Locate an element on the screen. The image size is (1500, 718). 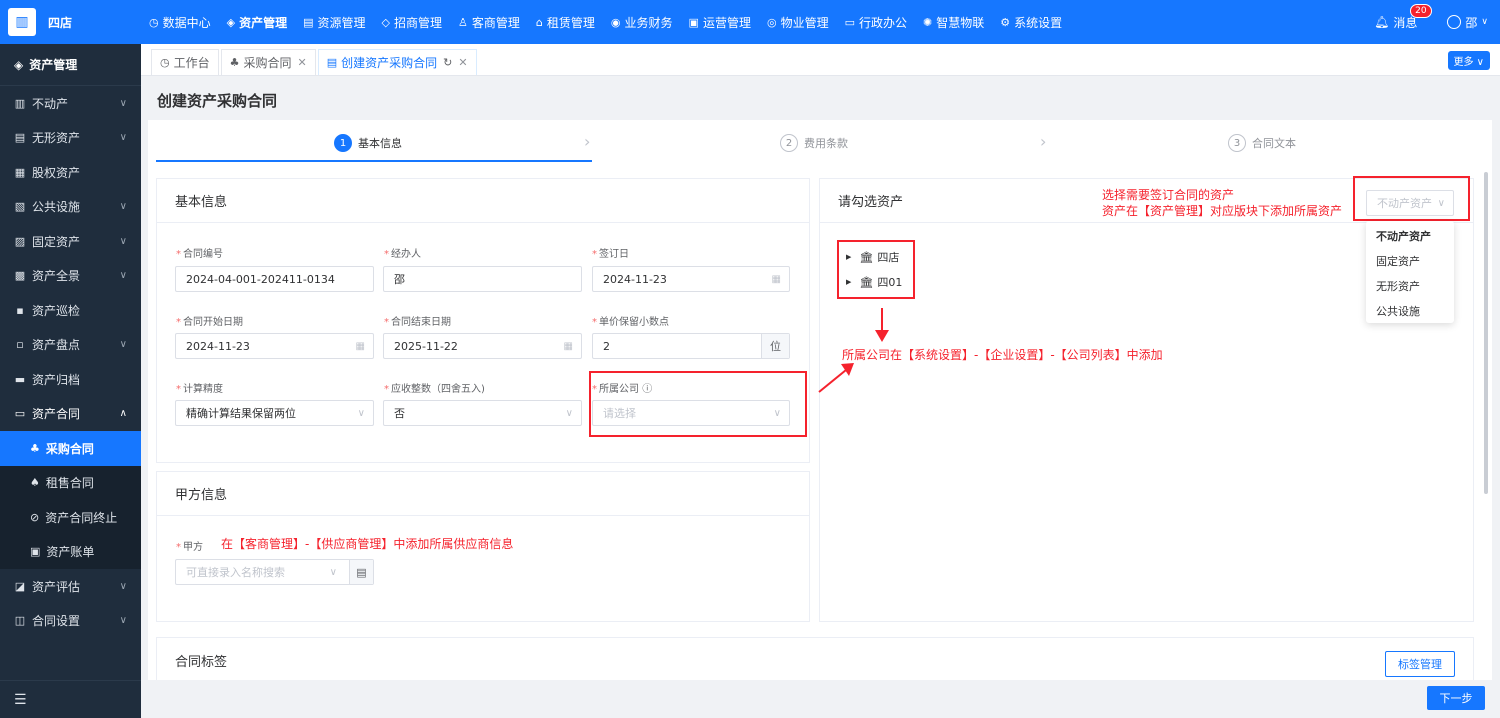
sidebar-sub-asset-bill: ▣ 资产账单 is located at coordinates (70, 551).